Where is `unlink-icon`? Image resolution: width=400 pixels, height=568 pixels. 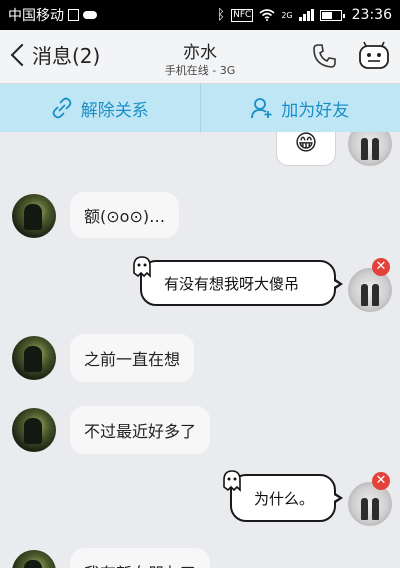
unlink-icon is located at coordinates (62, 108).